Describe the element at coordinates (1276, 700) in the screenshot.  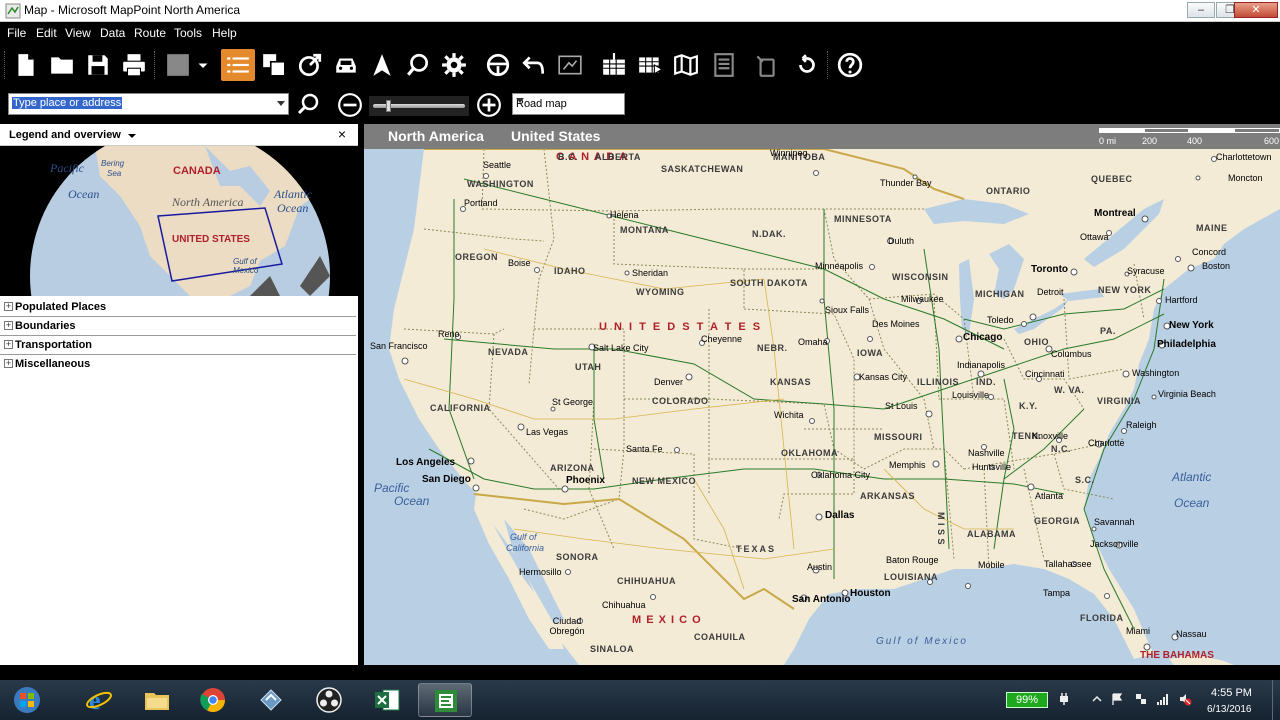
I see `show-desktop-button` at that location.